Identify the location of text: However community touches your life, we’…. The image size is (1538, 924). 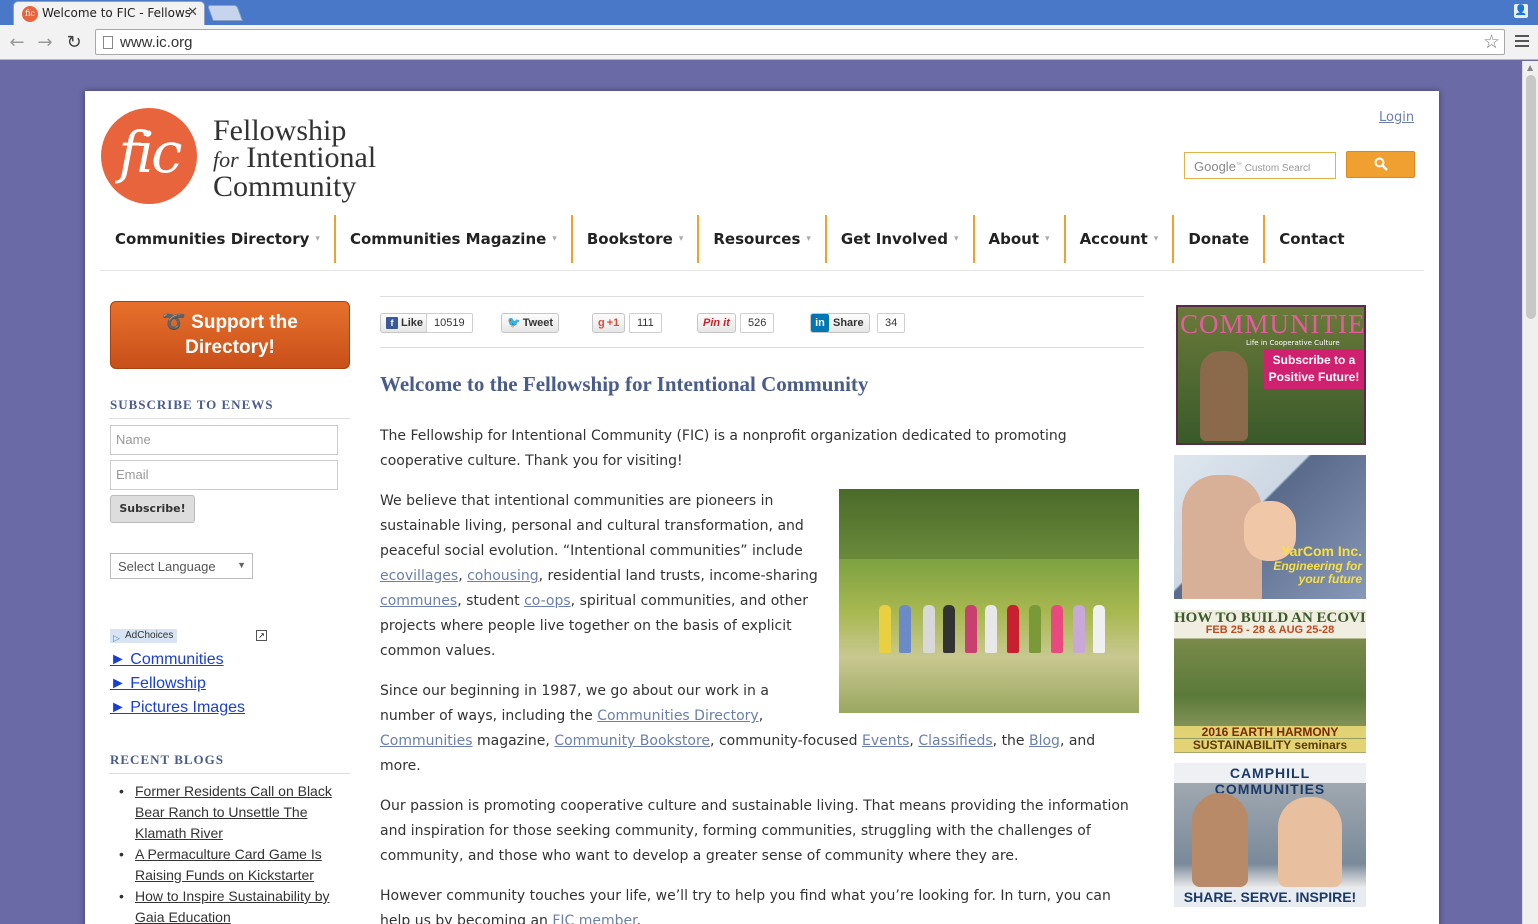
(745, 906).